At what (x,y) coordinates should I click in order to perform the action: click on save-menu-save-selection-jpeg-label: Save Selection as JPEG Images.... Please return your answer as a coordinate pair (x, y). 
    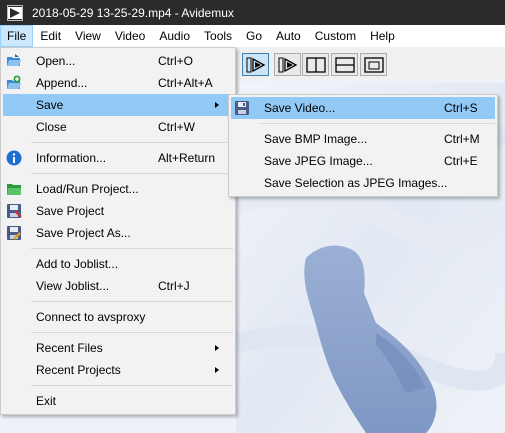
    Looking at the image, I should click on (356, 183).